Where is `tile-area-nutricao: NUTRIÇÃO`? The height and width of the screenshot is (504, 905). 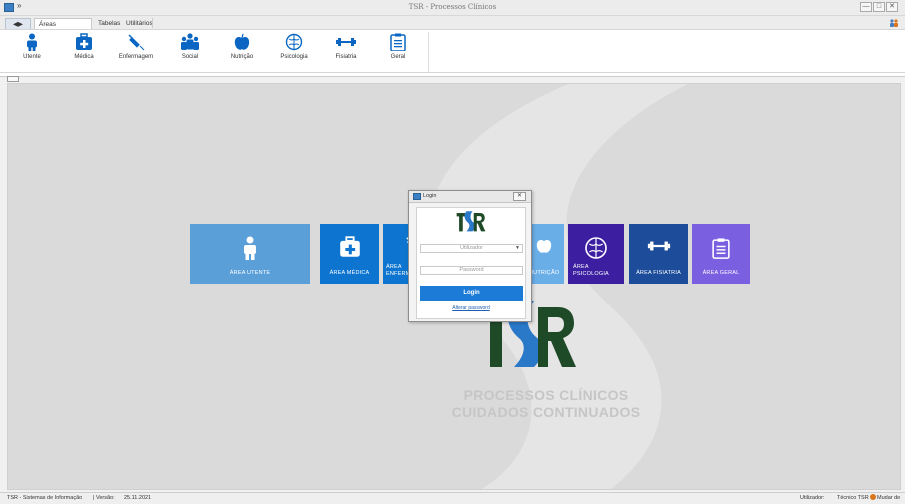
tile-area-nutricao: NUTRIÇÃO is located at coordinates (546, 254).